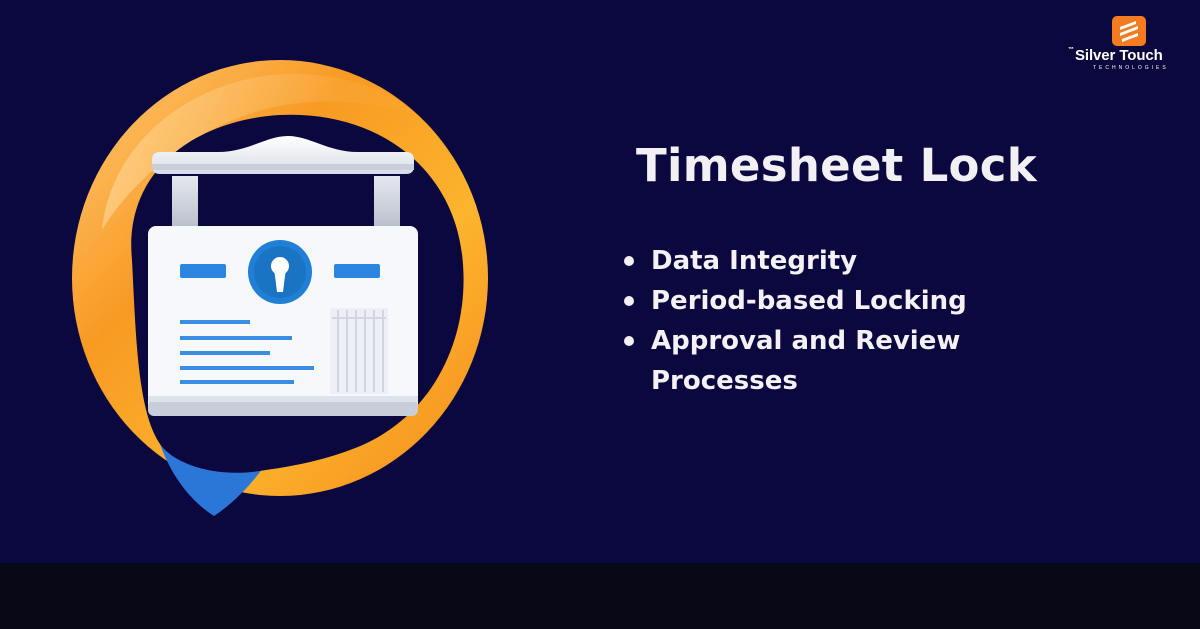 The width and height of the screenshot is (1200, 629). What do you see at coordinates (1071, 50) in the screenshot?
I see `trademark-symbol: ™` at bounding box center [1071, 50].